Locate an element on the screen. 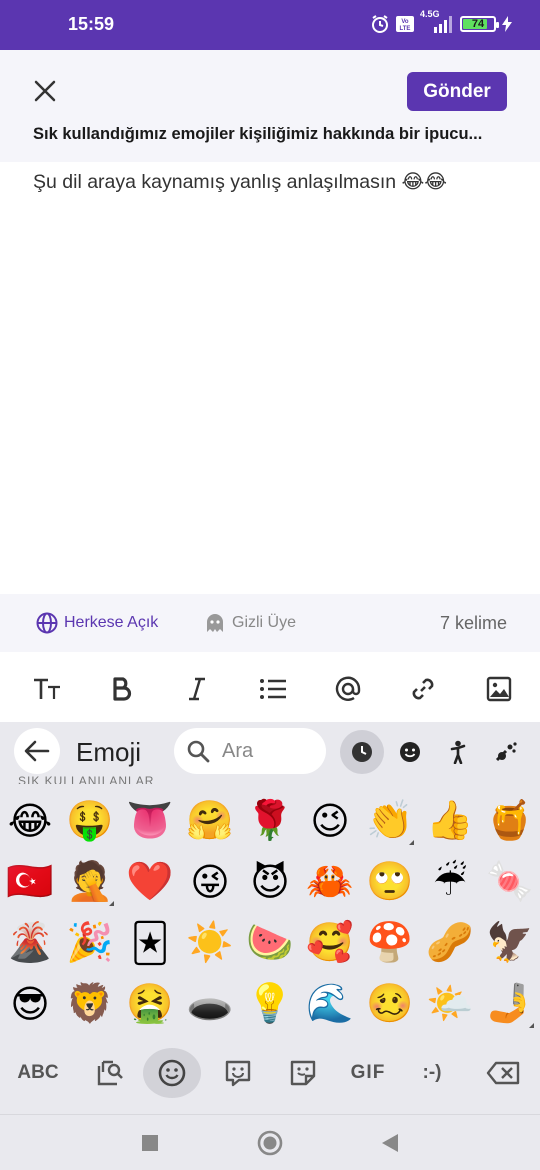  emoji-key: 👍 is located at coordinates (450, 820).